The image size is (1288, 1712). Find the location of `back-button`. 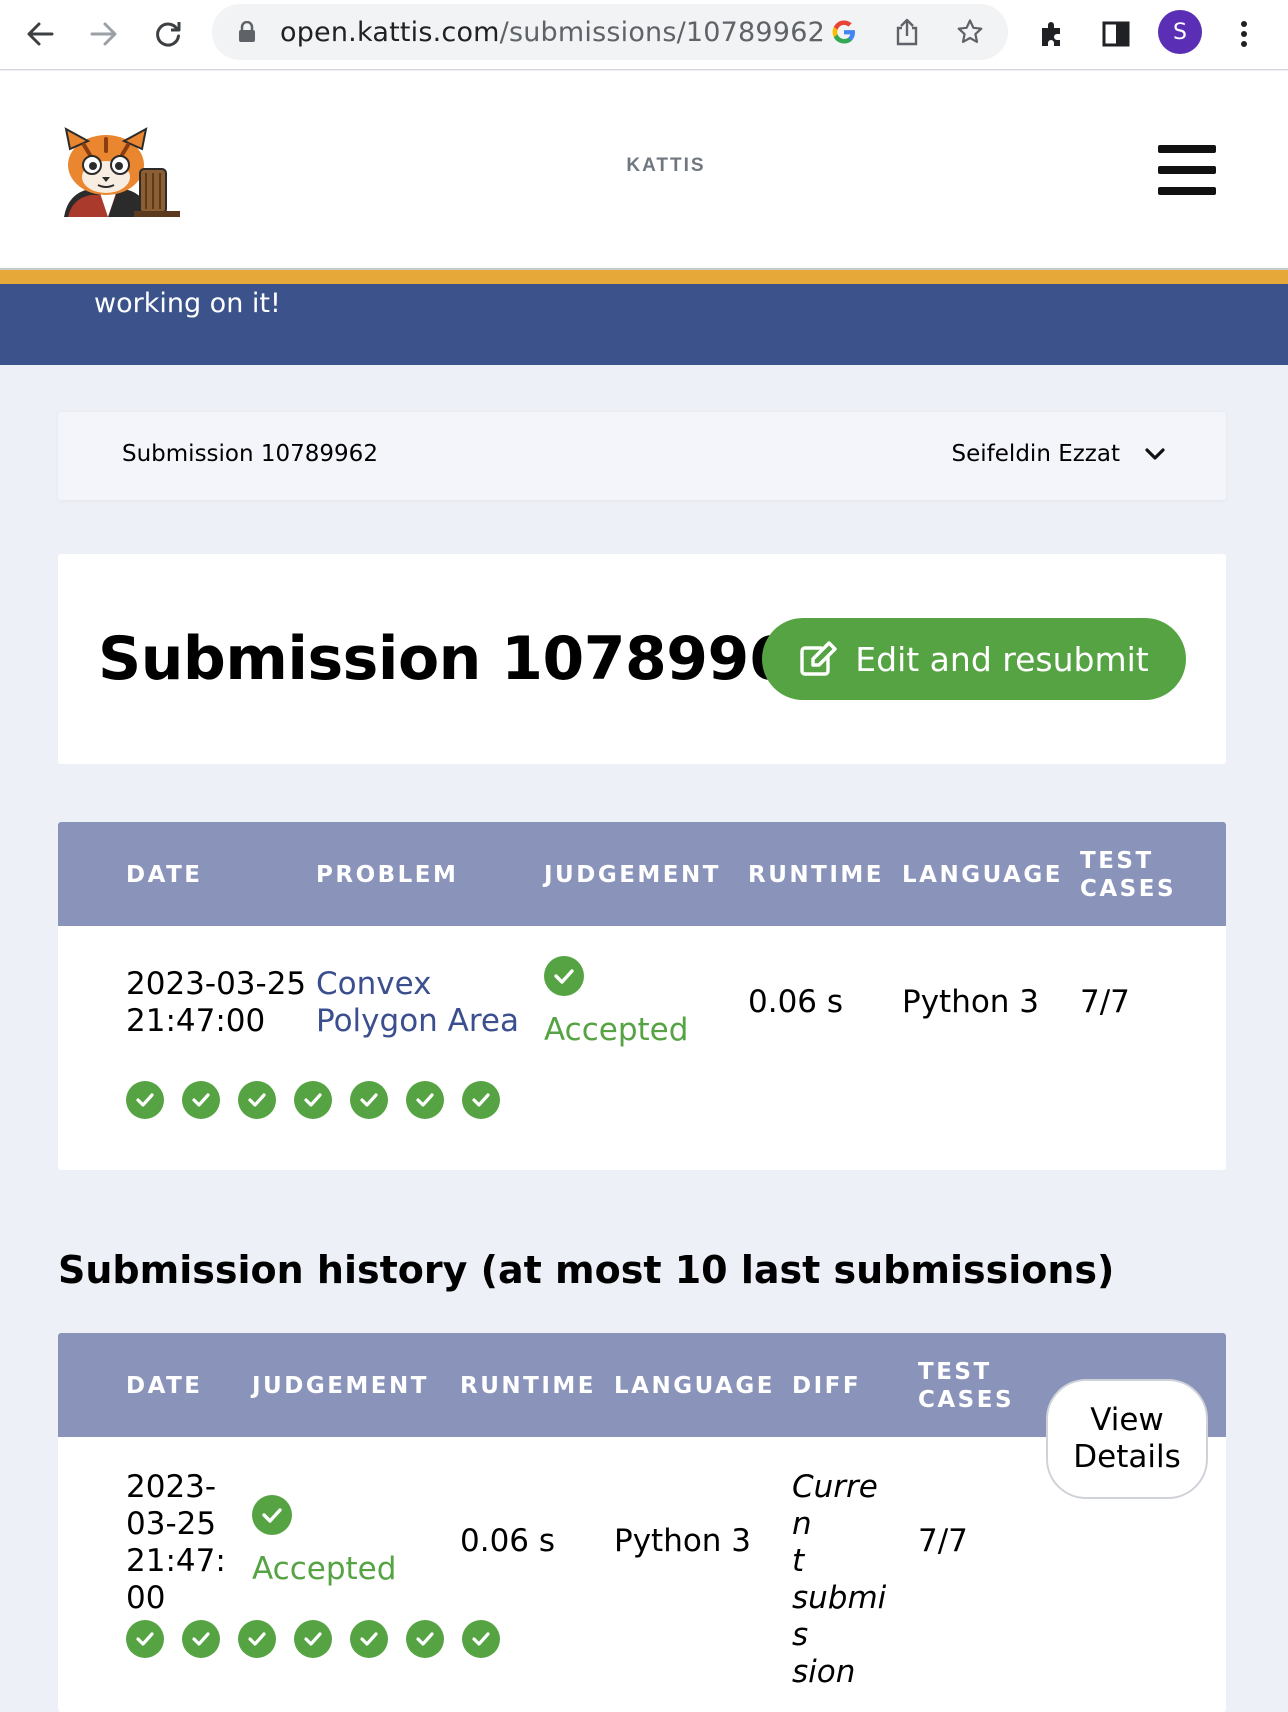

back-button is located at coordinates (40, 34).